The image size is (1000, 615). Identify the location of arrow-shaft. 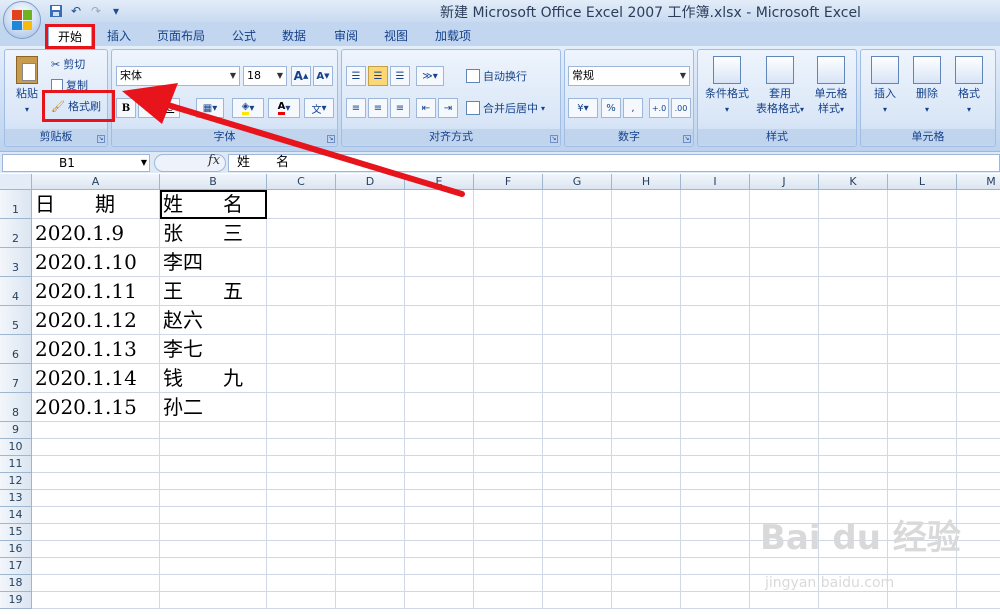
(305, 146).